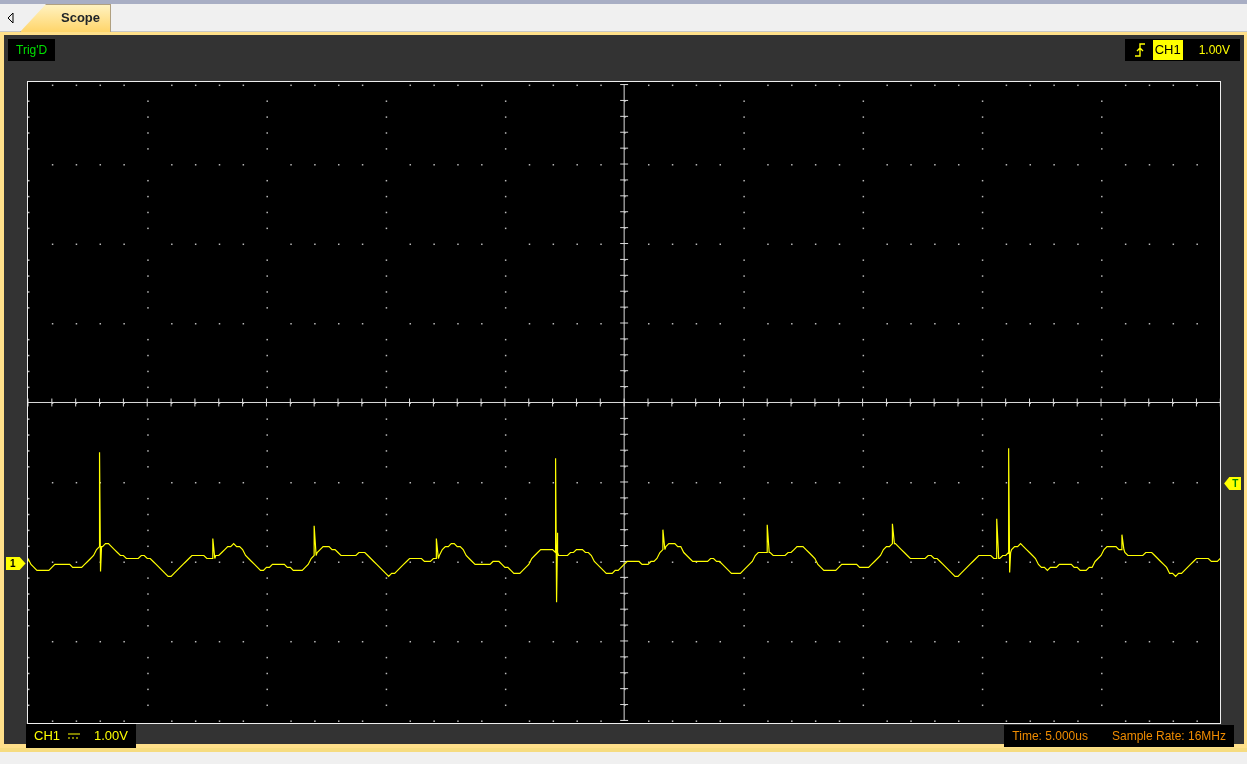 This screenshot has width=1247, height=764. I want to click on dc-coupling-icon, so click(74, 735).